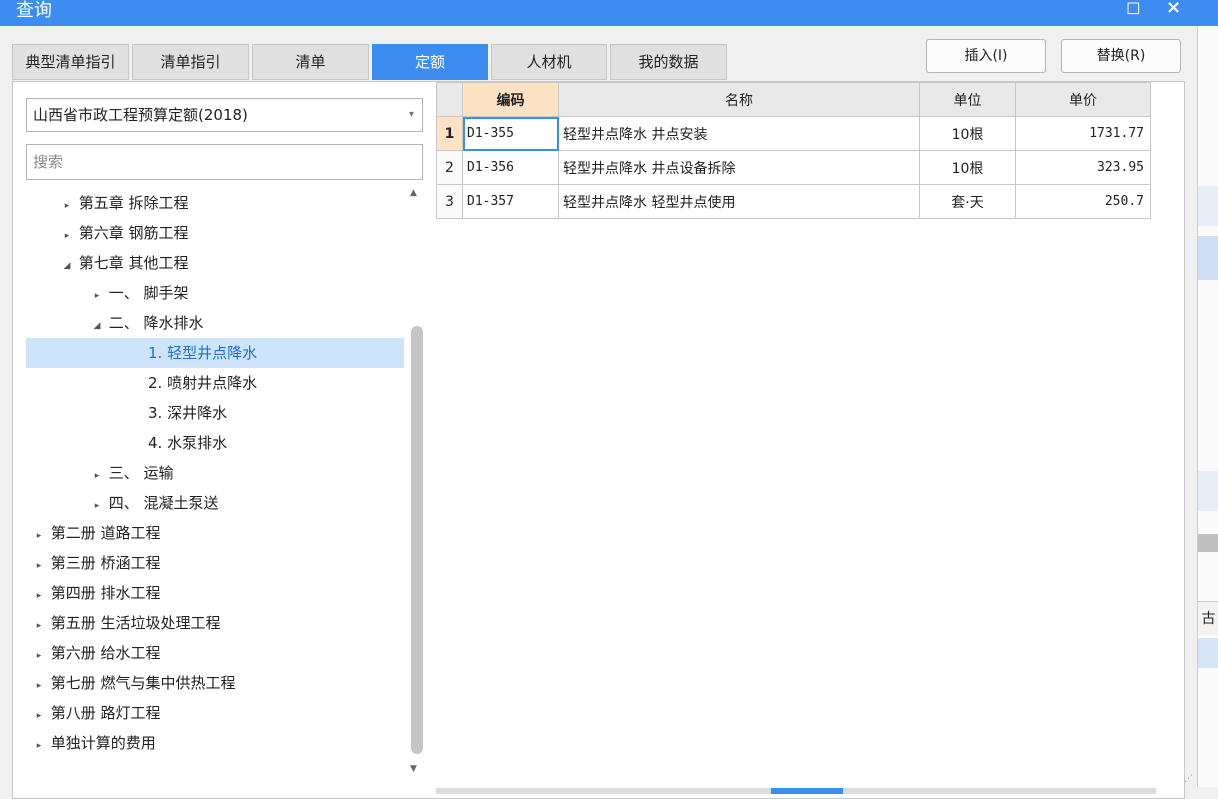 The height and width of the screenshot is (799, 1218). Describe the element at coordinates (215, 413) in the screenshot. I see `tree-node: 3. 深井降水` at that location.